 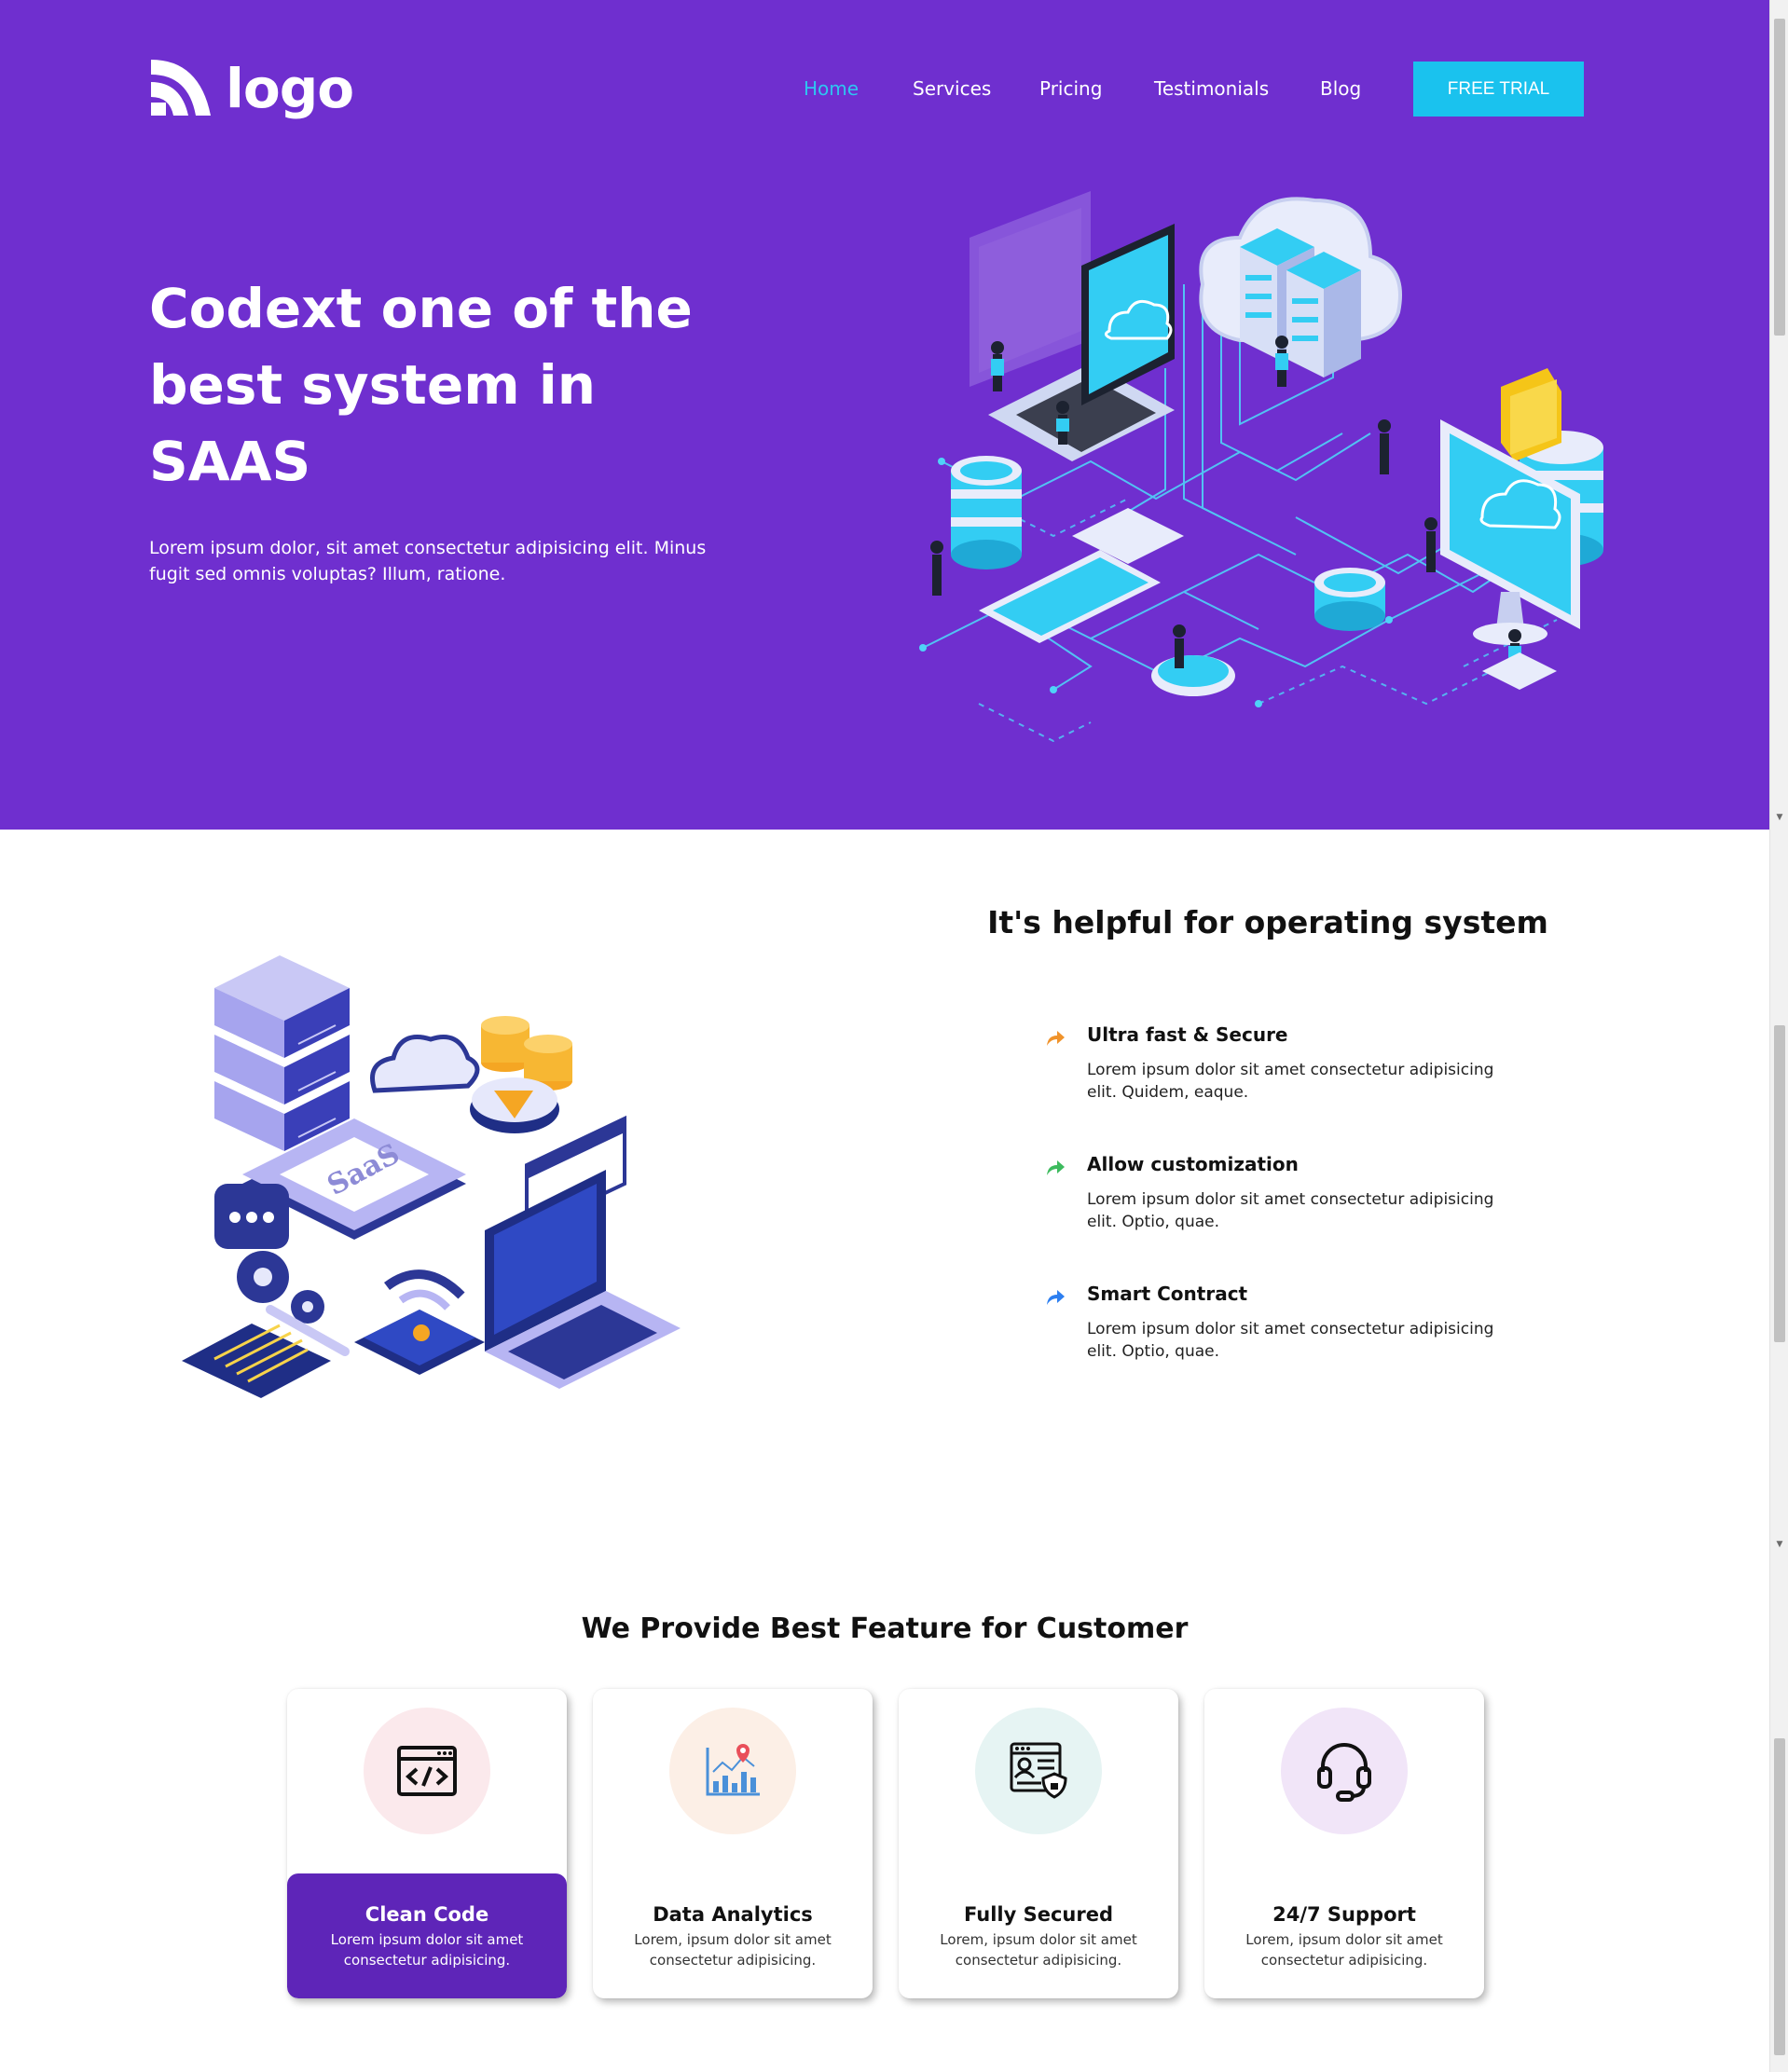 I want to click on feature-card-title: Clean Code, so click(x=426, y=1915).